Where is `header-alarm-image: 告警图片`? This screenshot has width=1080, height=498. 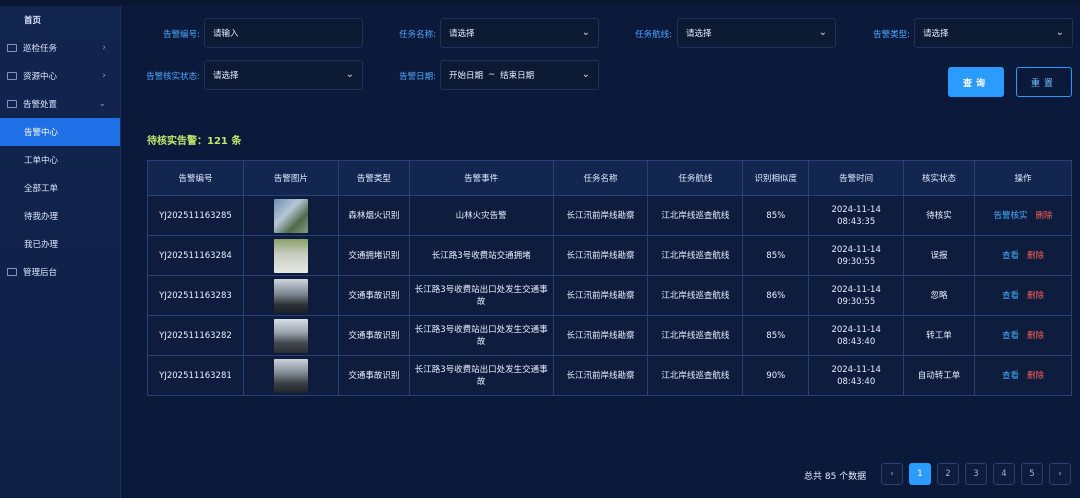 header-alarm-image: 告警图片 is located at coordinates (290, 178).